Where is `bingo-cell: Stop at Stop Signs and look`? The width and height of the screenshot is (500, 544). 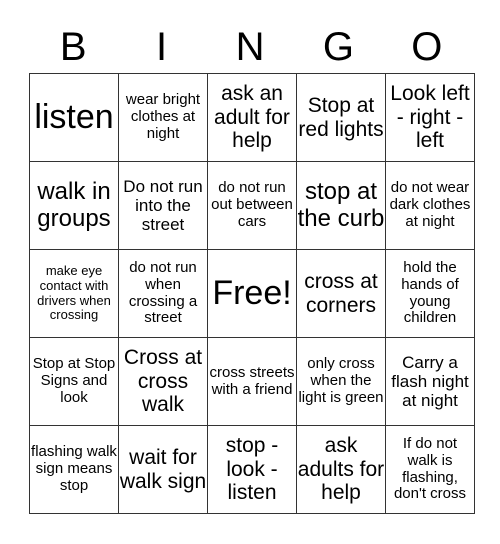
bingo-cell: Stop at Stop Signs and look is located at coordinates (74, 381).